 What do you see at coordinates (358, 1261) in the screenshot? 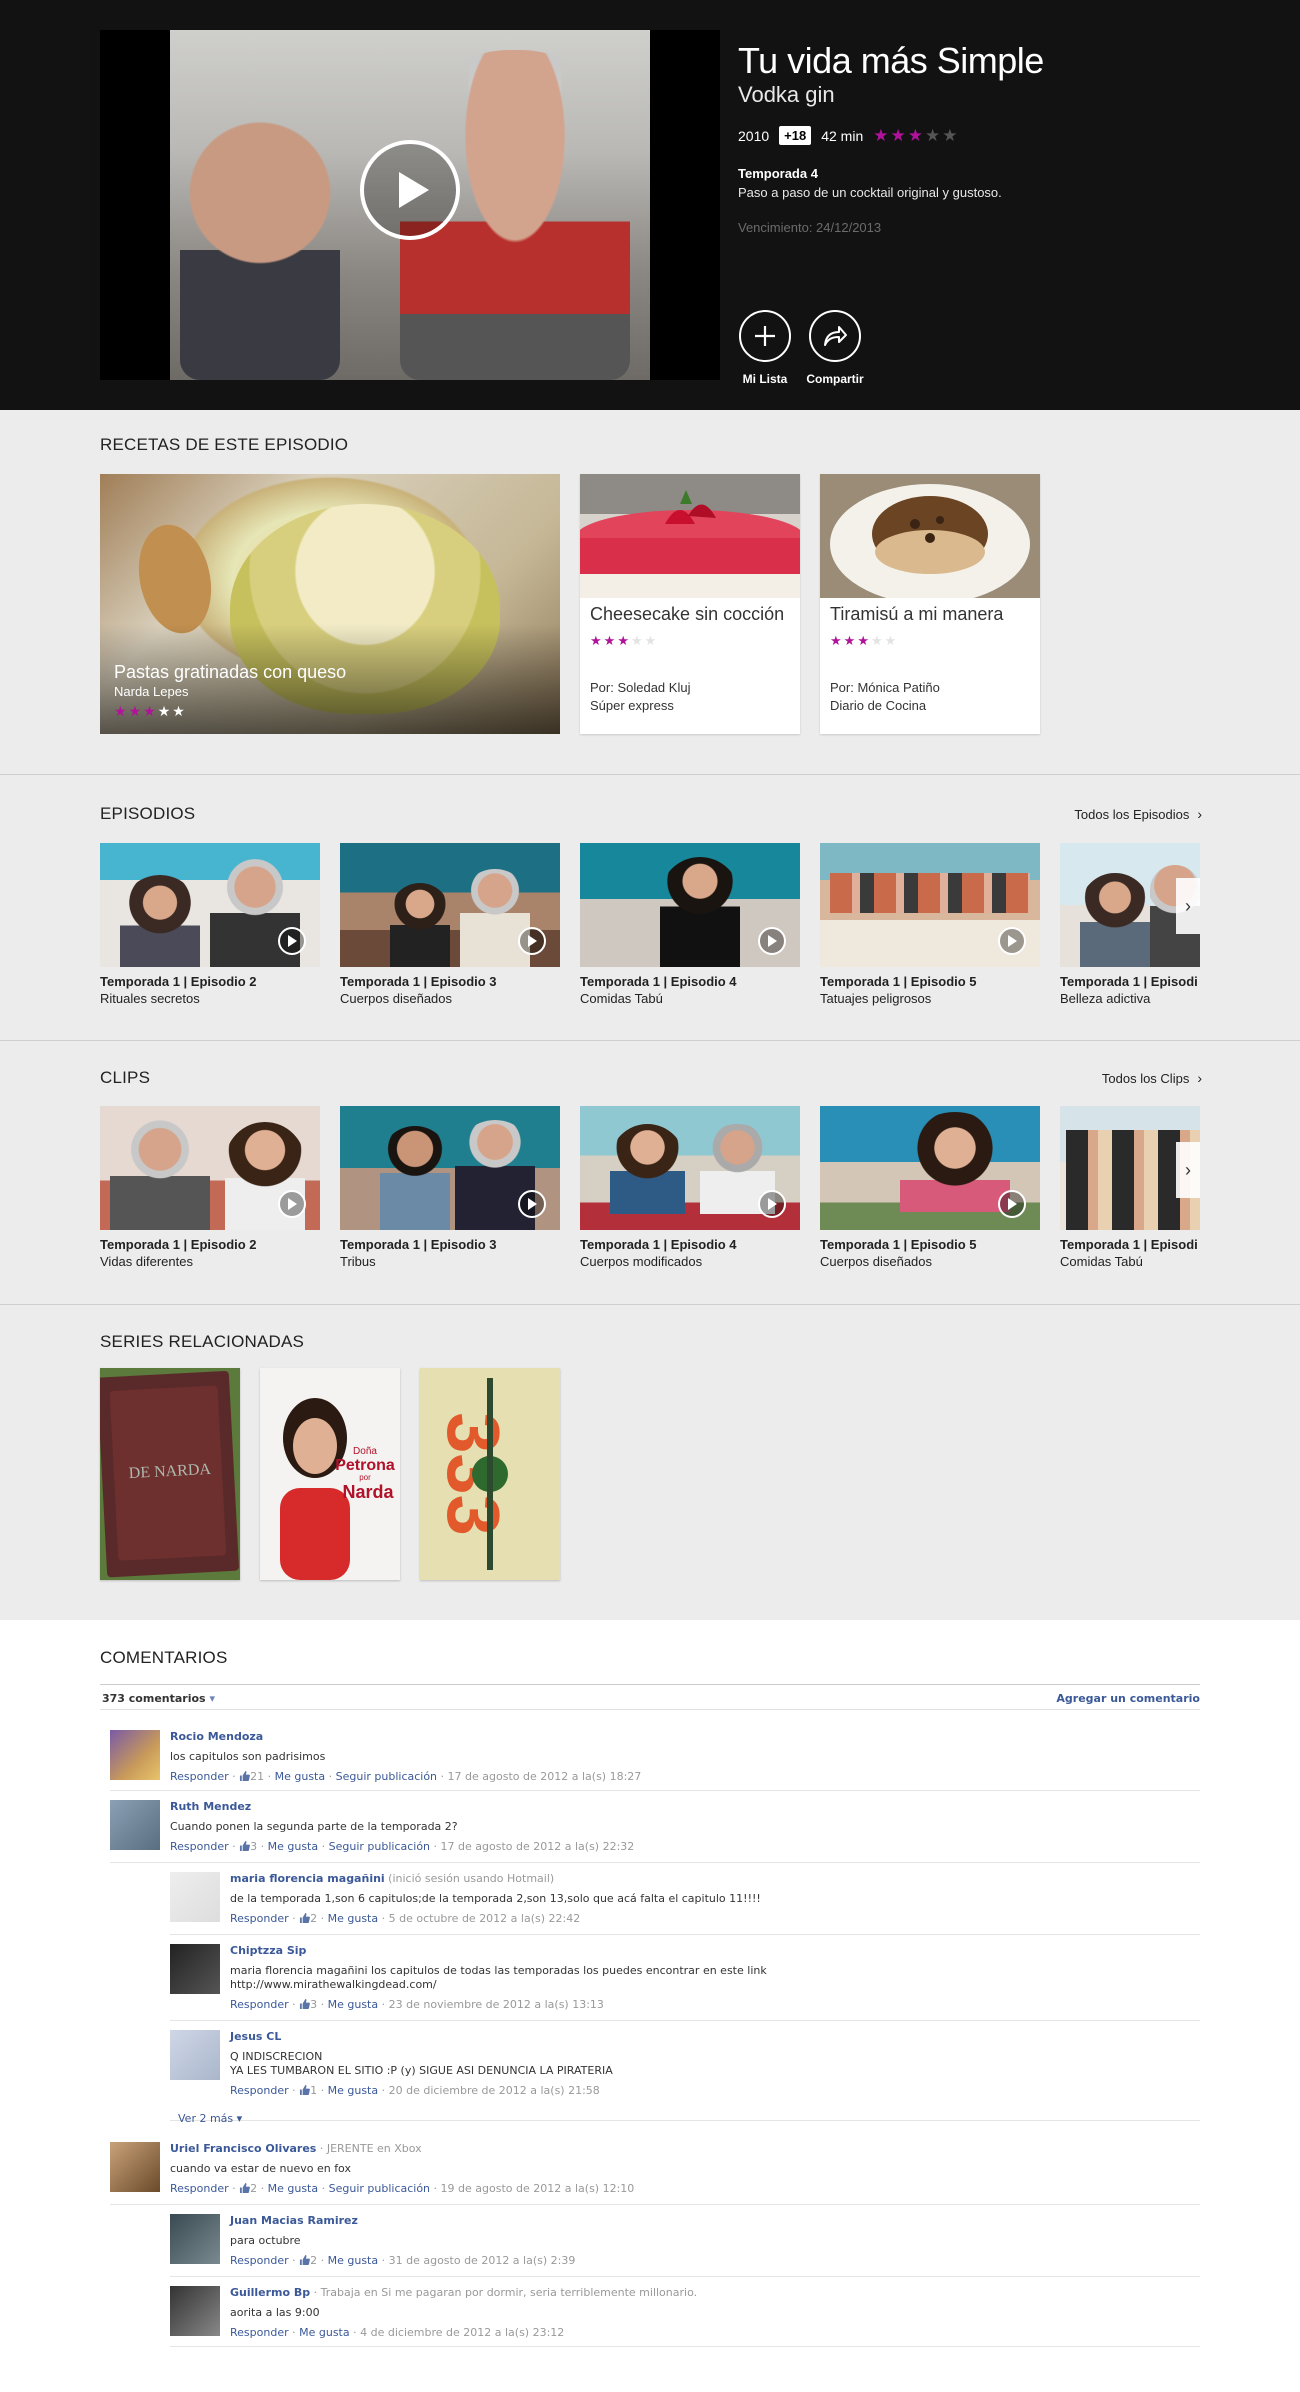
I see `clip-name: Tribus` at bounding box center [358, 1261].